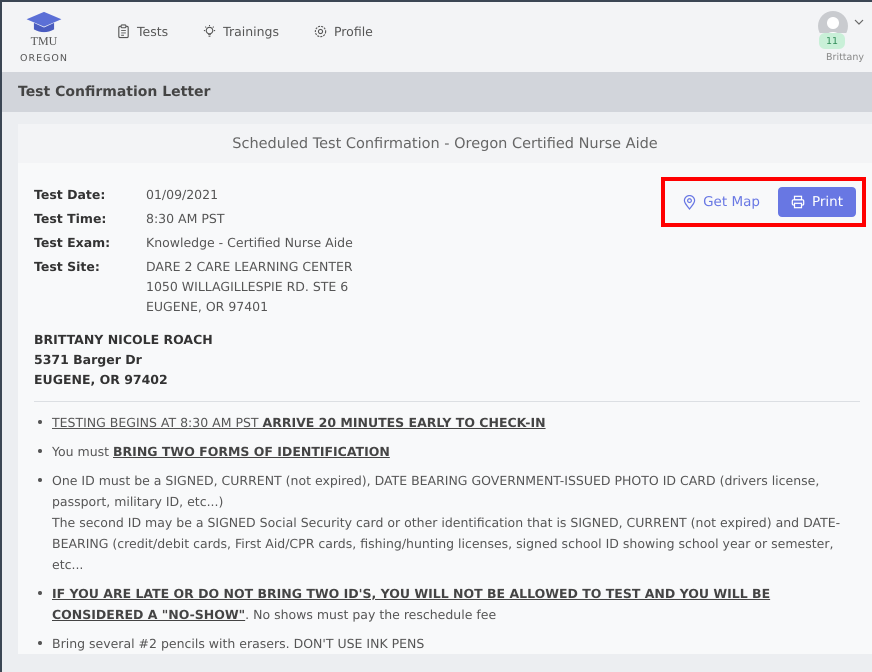 The width and height of the screenshot is (872, 672). I want to click on instruction-text: IF YOU ARE LATE OR DO NOT BRING TWO ID'S, YOU WILL NOT BE ALLOWED TO TEST AND YOU WILL BE CONSIDERED A "NO-SHOW". No shows must pay the reschedule fee, so click(412, 604).